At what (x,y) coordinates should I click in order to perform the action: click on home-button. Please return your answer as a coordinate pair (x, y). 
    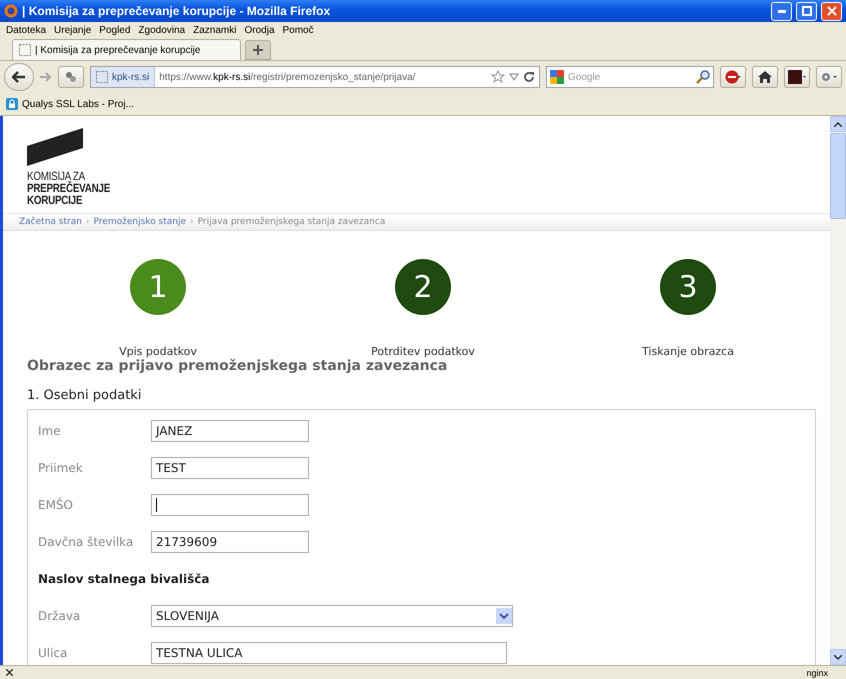
    Looking at the image, I should click on (765, 77).